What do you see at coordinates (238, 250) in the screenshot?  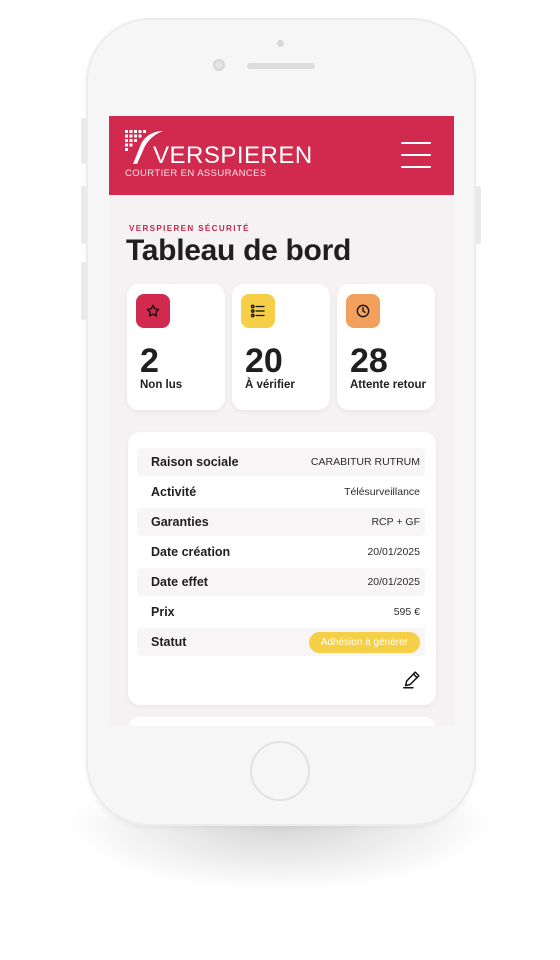 I see `page-title: Tableau de bord` at bounding box center [238, 250].